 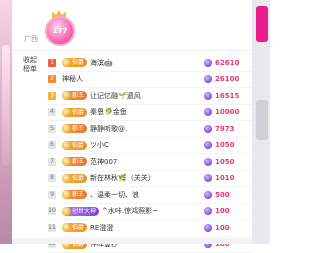 I want to click on region-label: 广西, so click(x=31, y=39).